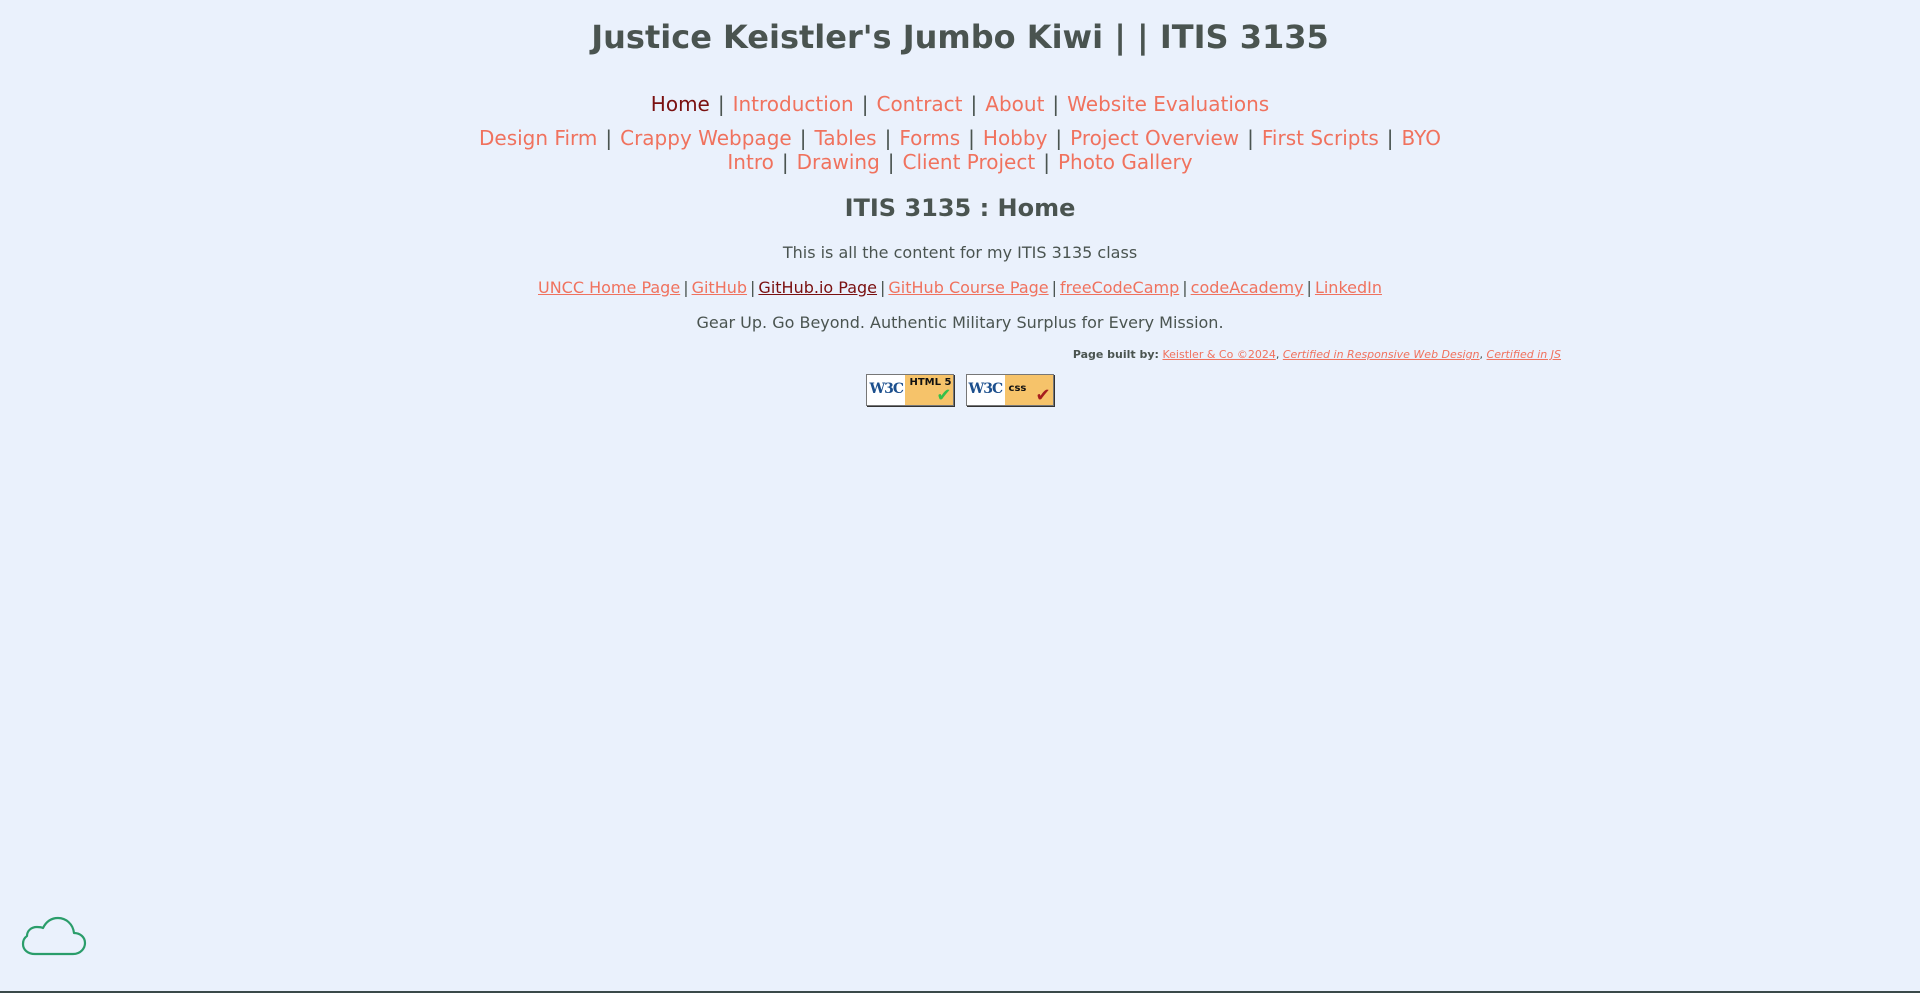 This screenshot has height=993, width=1920. Describe the element at coordinates (793, 104) in the screenshot. I see `nav-link-introduction: Introduction` at that location.